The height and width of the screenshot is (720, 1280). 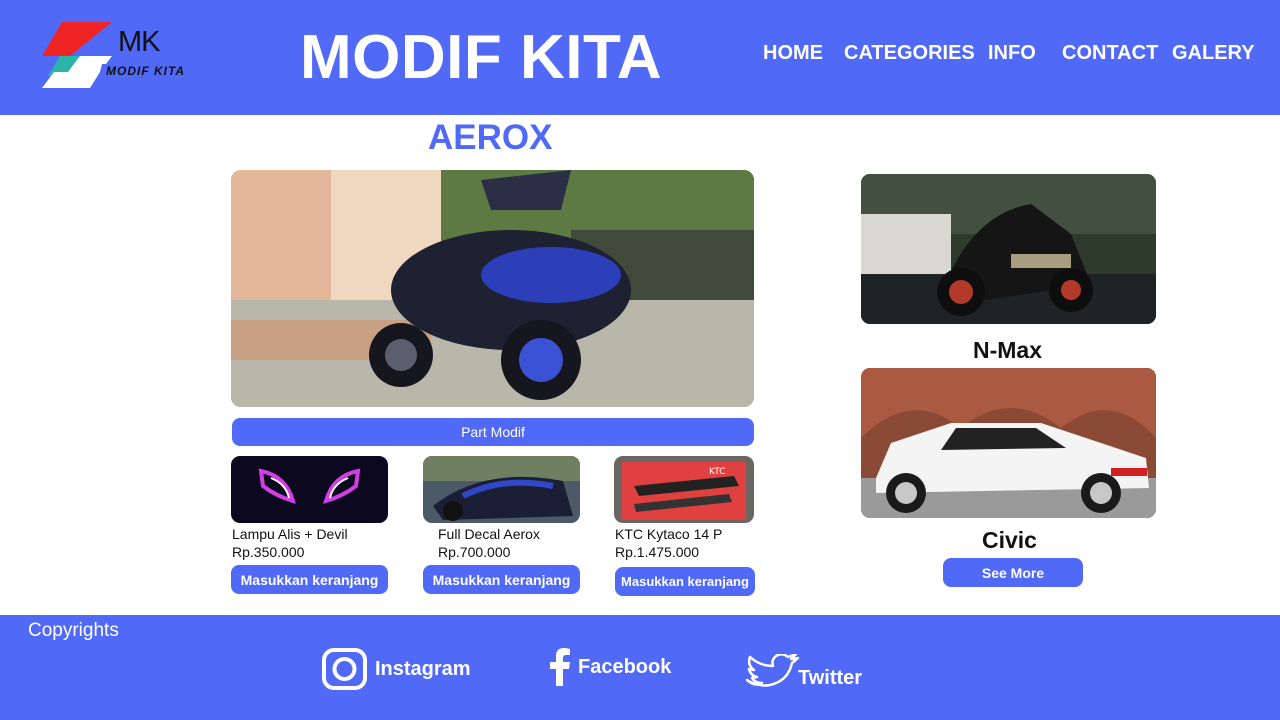 I want to click on product-name: Full Decal Aerox, so click(x=489, y=534).